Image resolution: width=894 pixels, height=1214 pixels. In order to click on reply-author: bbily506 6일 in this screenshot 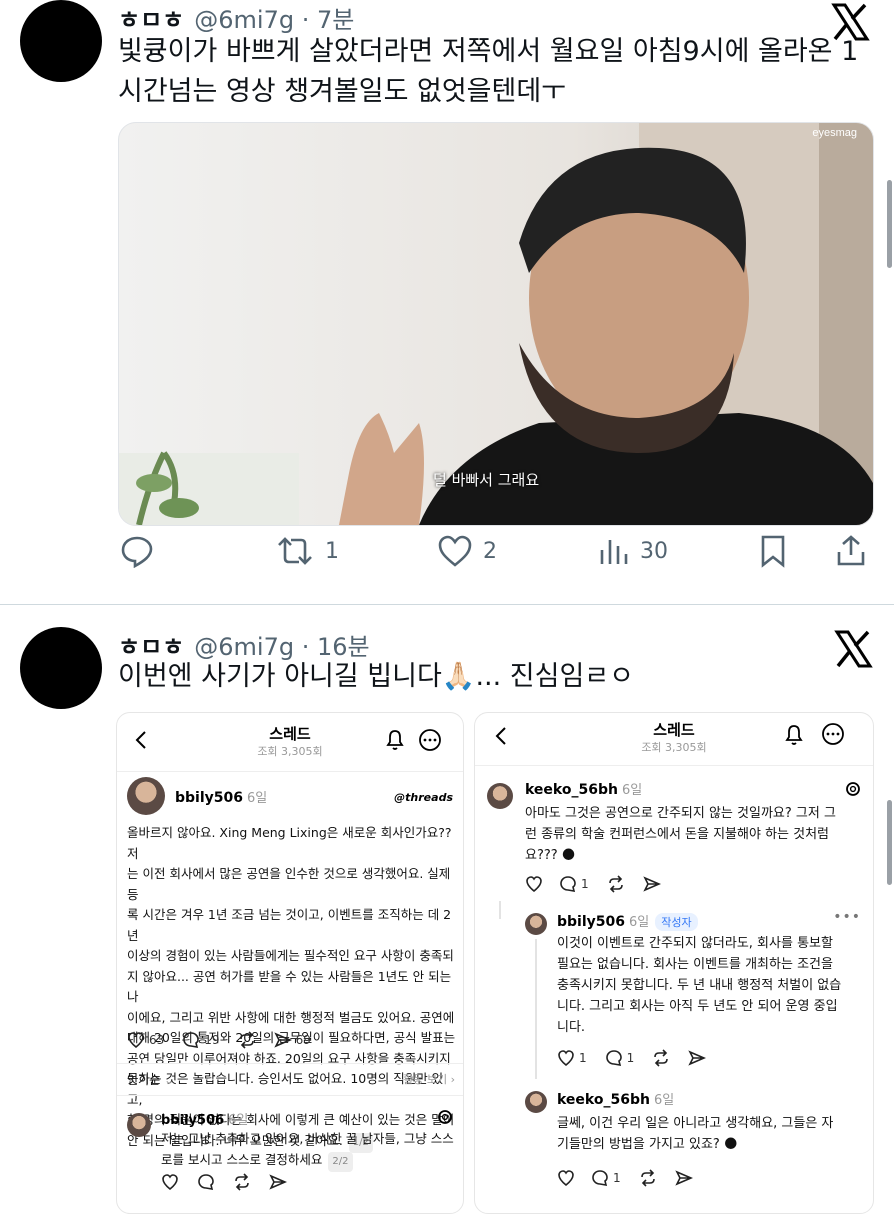, I will do `click(204, 1118)`.